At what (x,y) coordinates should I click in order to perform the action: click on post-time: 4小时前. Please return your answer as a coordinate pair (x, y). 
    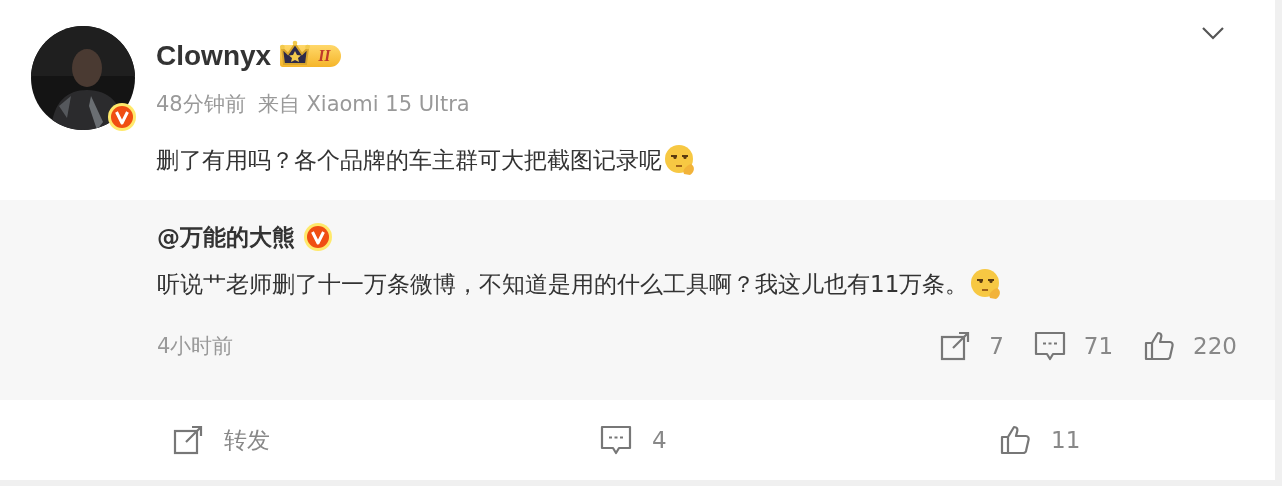
    Looking at the image, I should click on (195, 346).